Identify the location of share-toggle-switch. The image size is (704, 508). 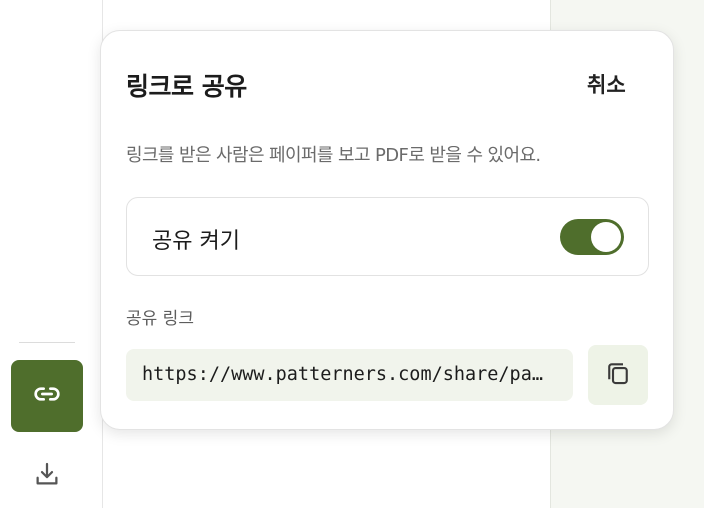
(592, 237).